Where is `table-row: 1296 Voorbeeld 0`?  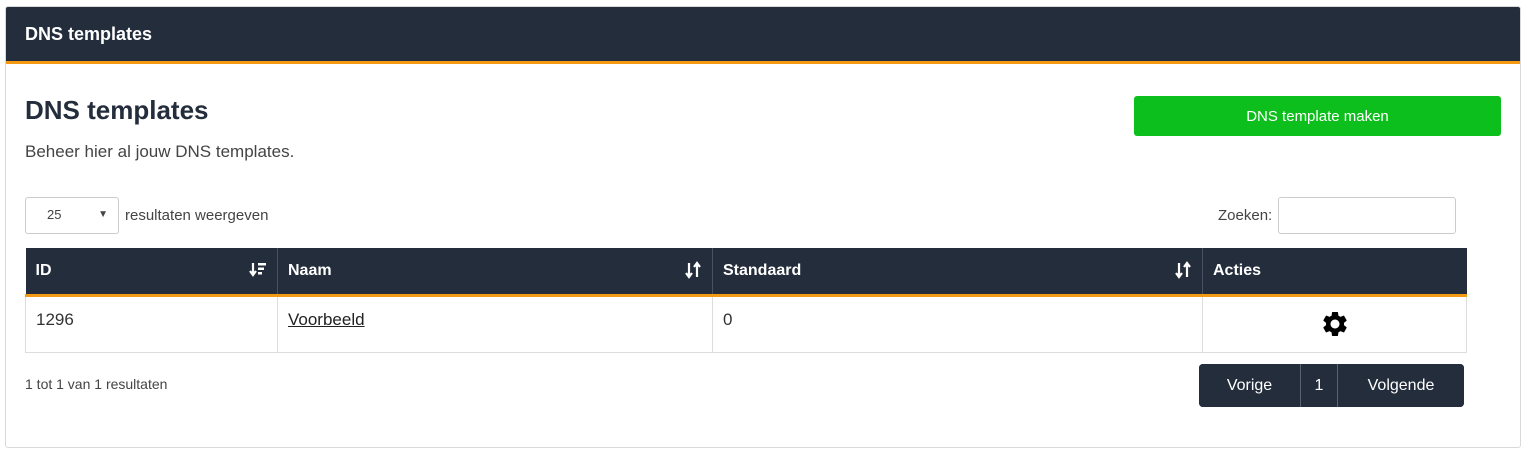 table-row: 1296 Voorbeeld 0 is located at coordinates (746, 323).